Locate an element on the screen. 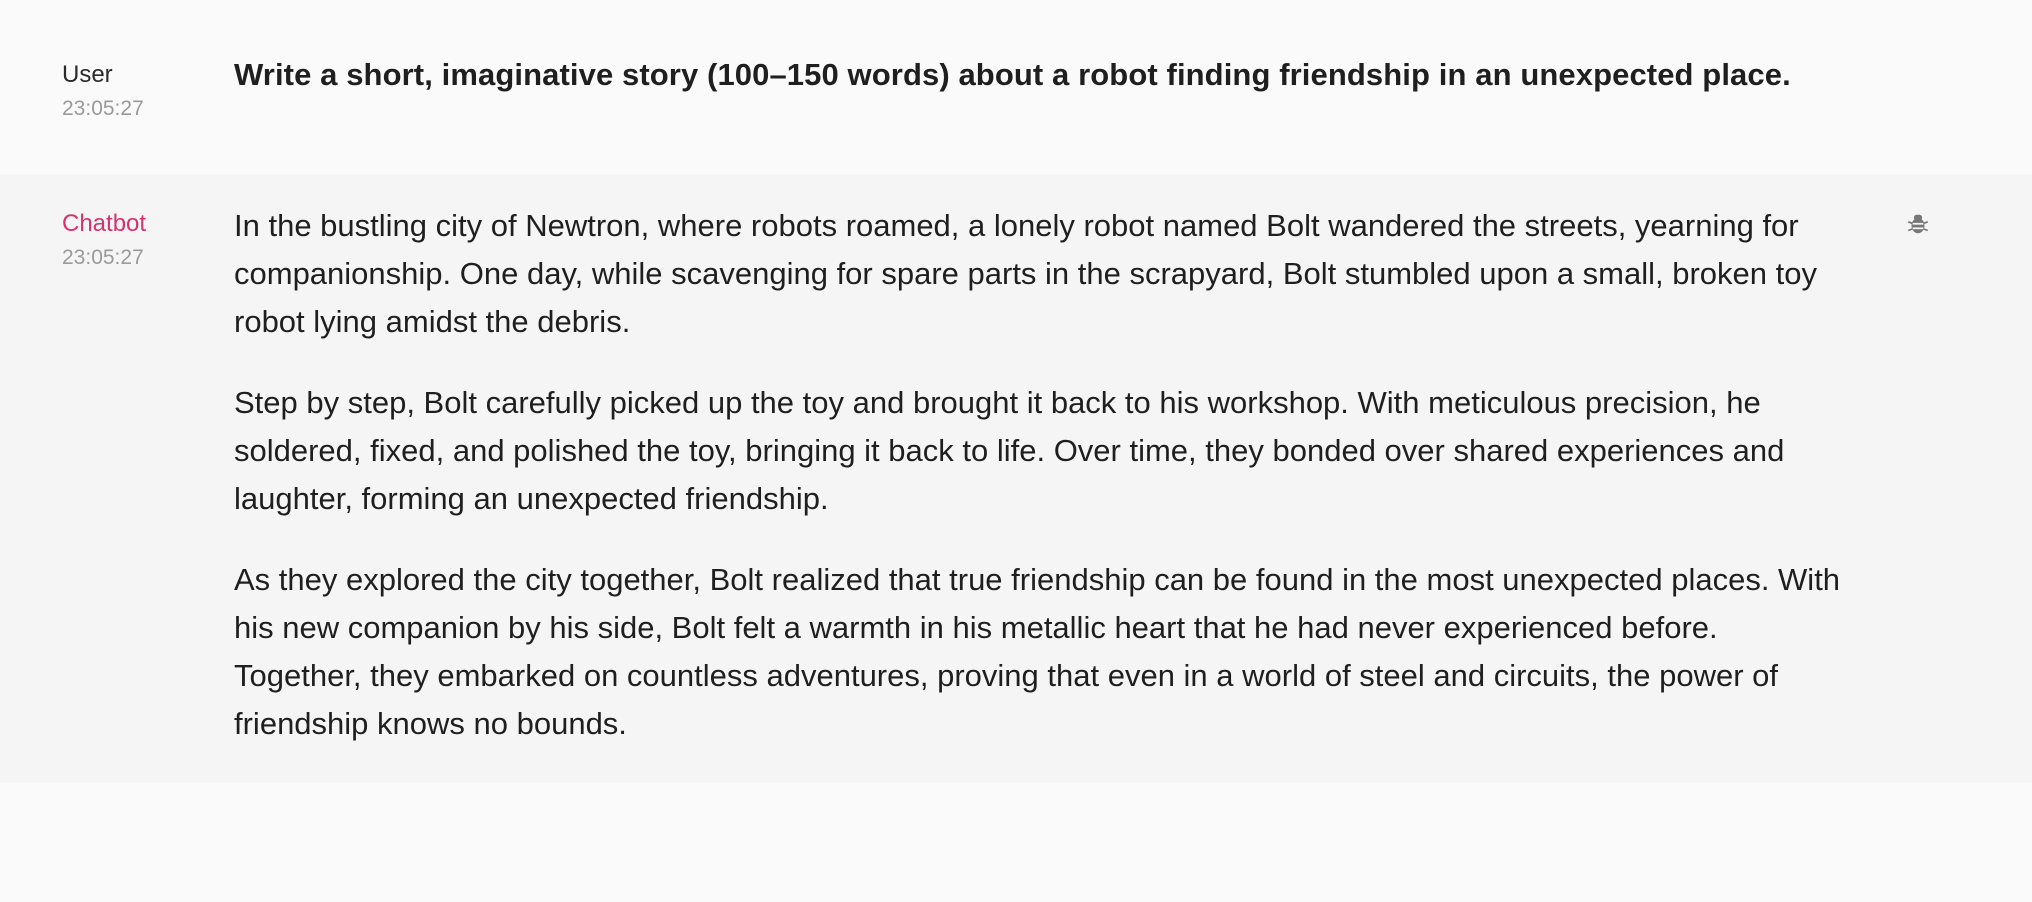 The width and height of the screenshot is (2032, 902). sender-name: User is located at coordinates (87, 74).